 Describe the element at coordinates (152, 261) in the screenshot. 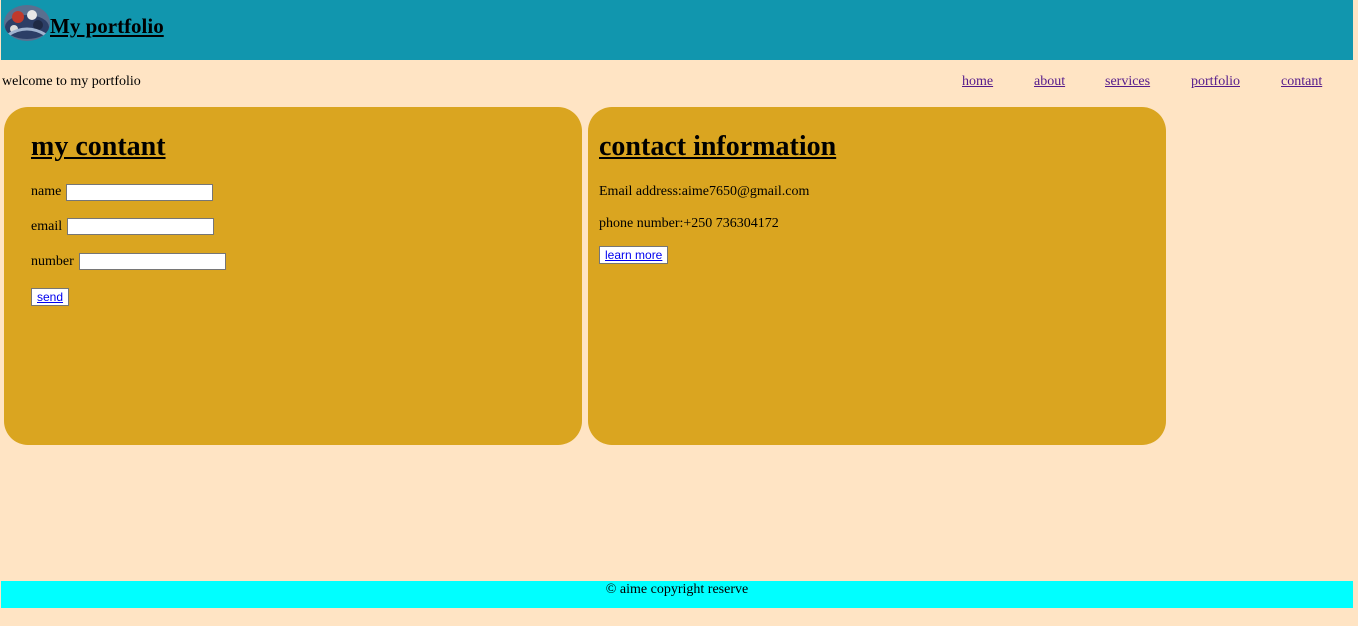

I see `number-input` at that location.